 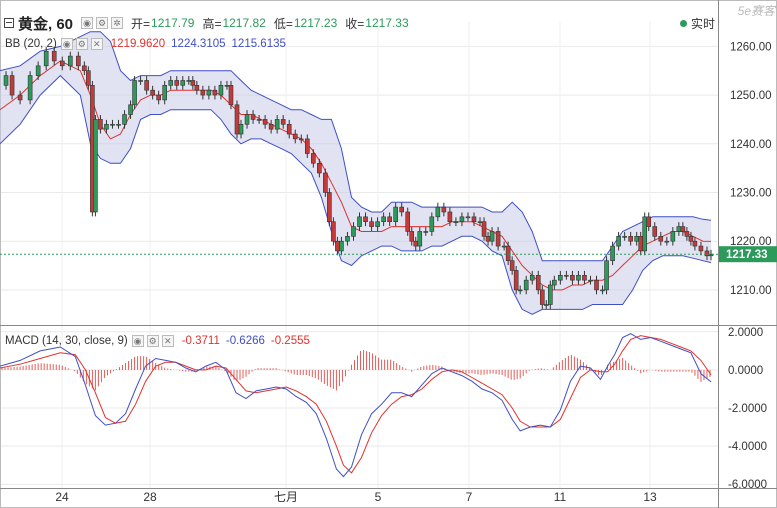 I want to click on macd-line-value: -0.6266, so click(x=245, y=341).